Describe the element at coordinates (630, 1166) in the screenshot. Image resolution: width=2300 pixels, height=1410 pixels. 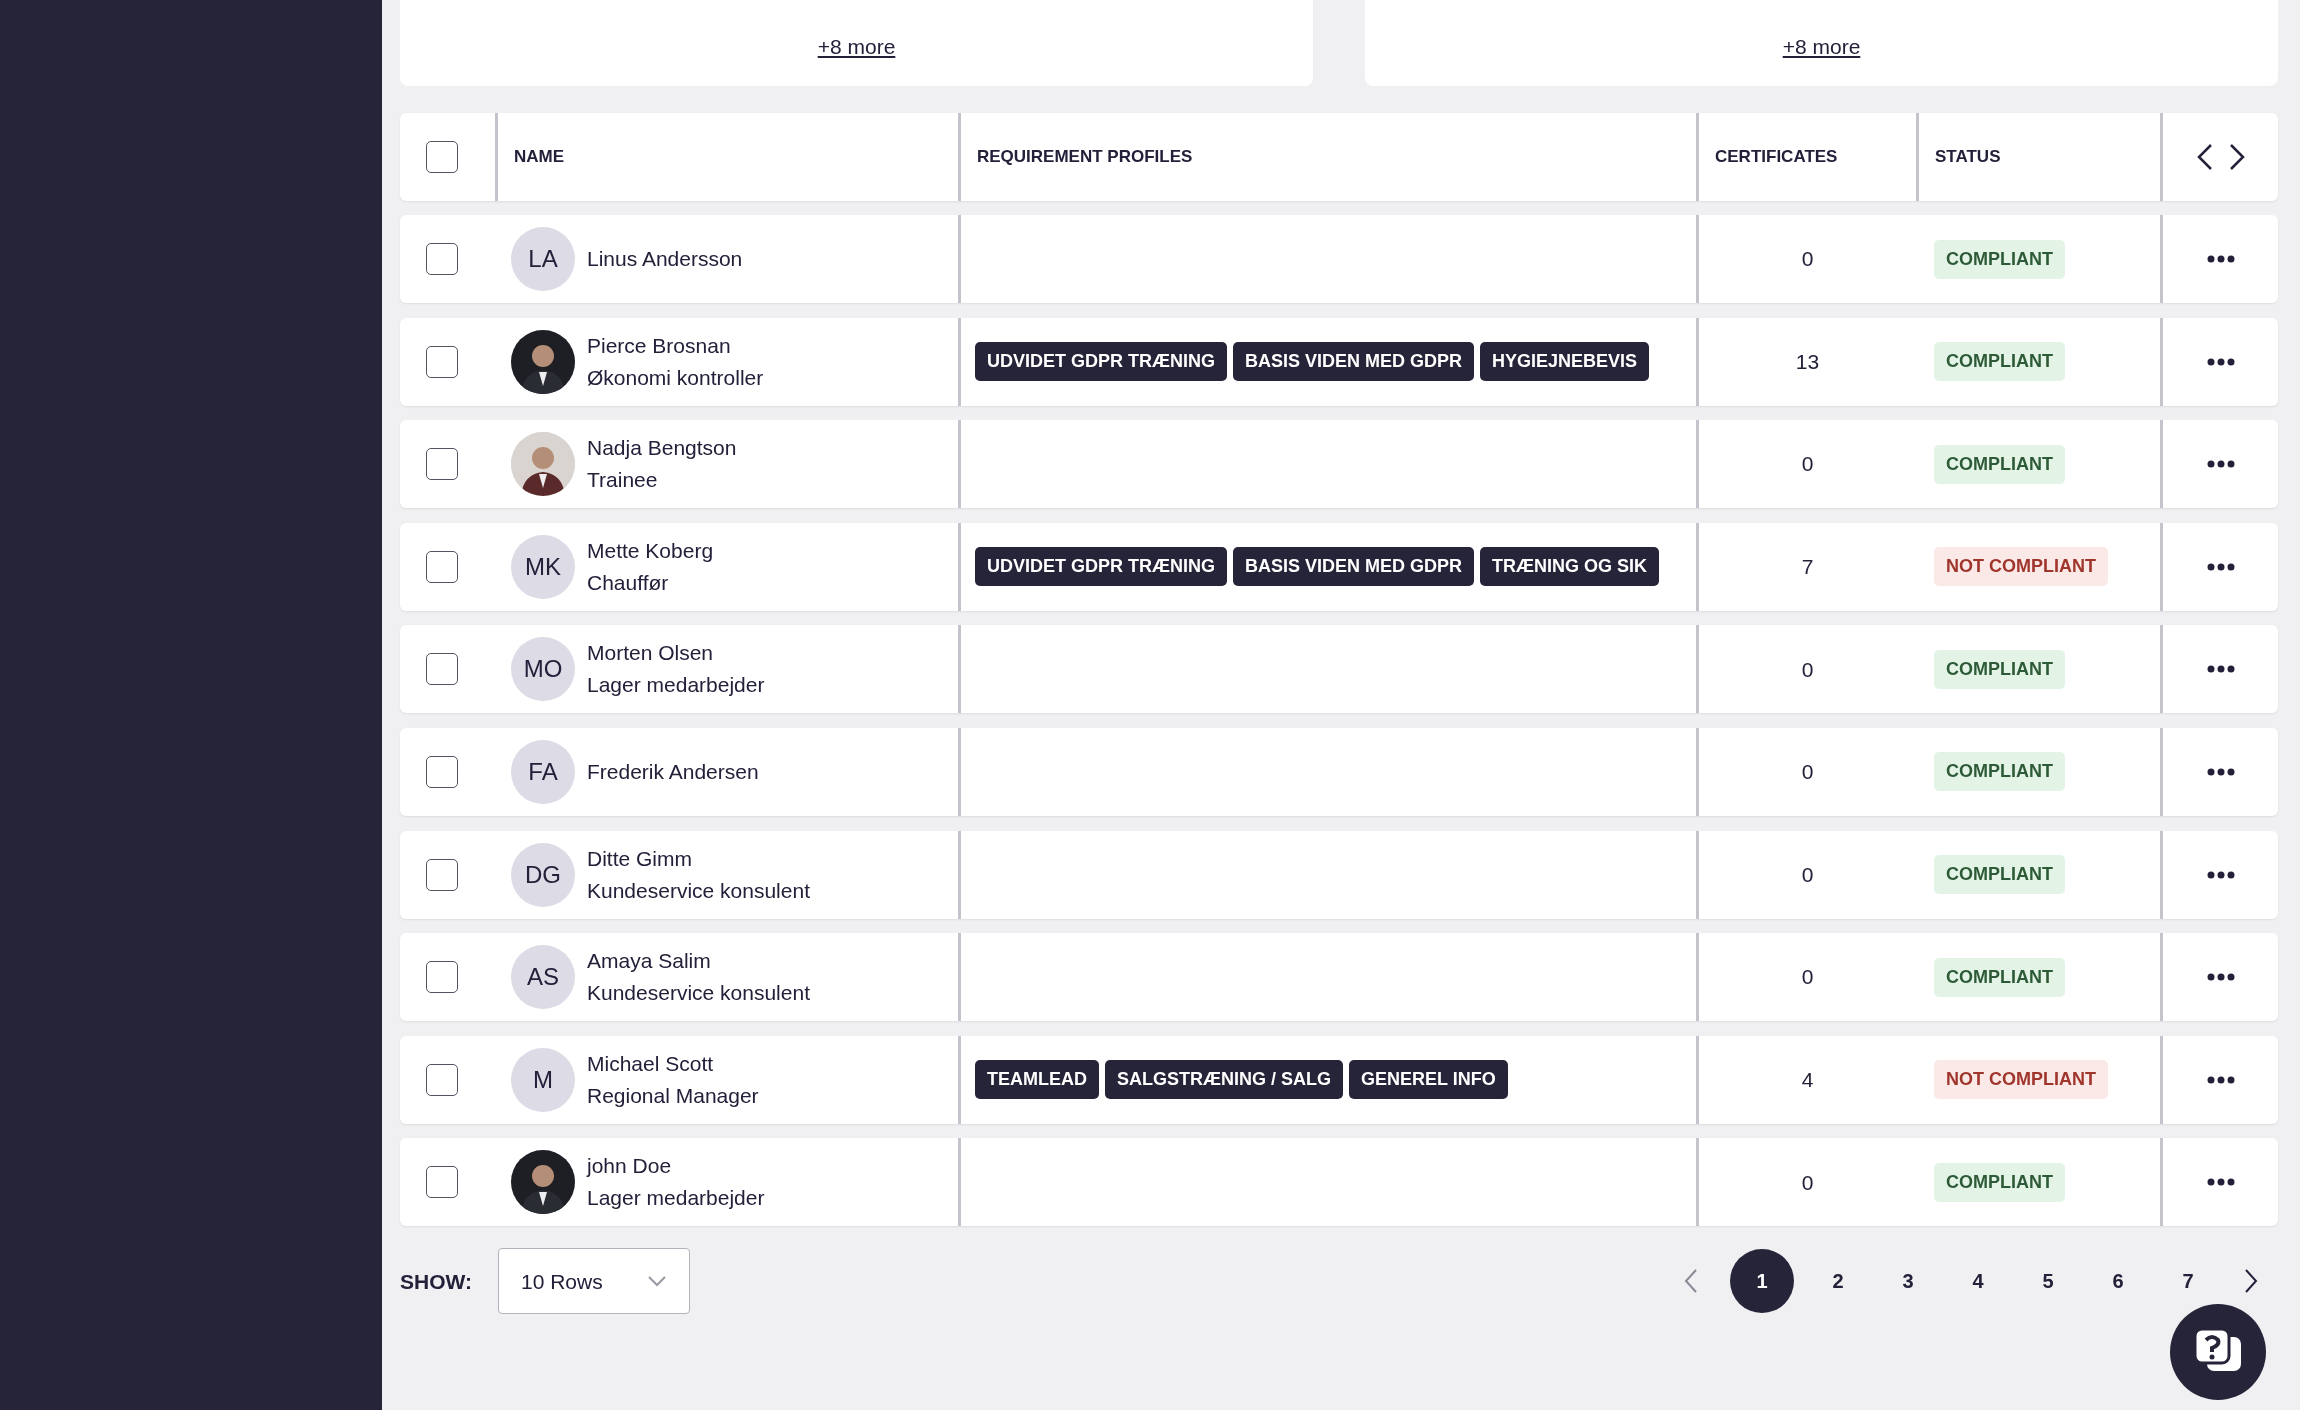
I see `person-name: john Doe` at that location.